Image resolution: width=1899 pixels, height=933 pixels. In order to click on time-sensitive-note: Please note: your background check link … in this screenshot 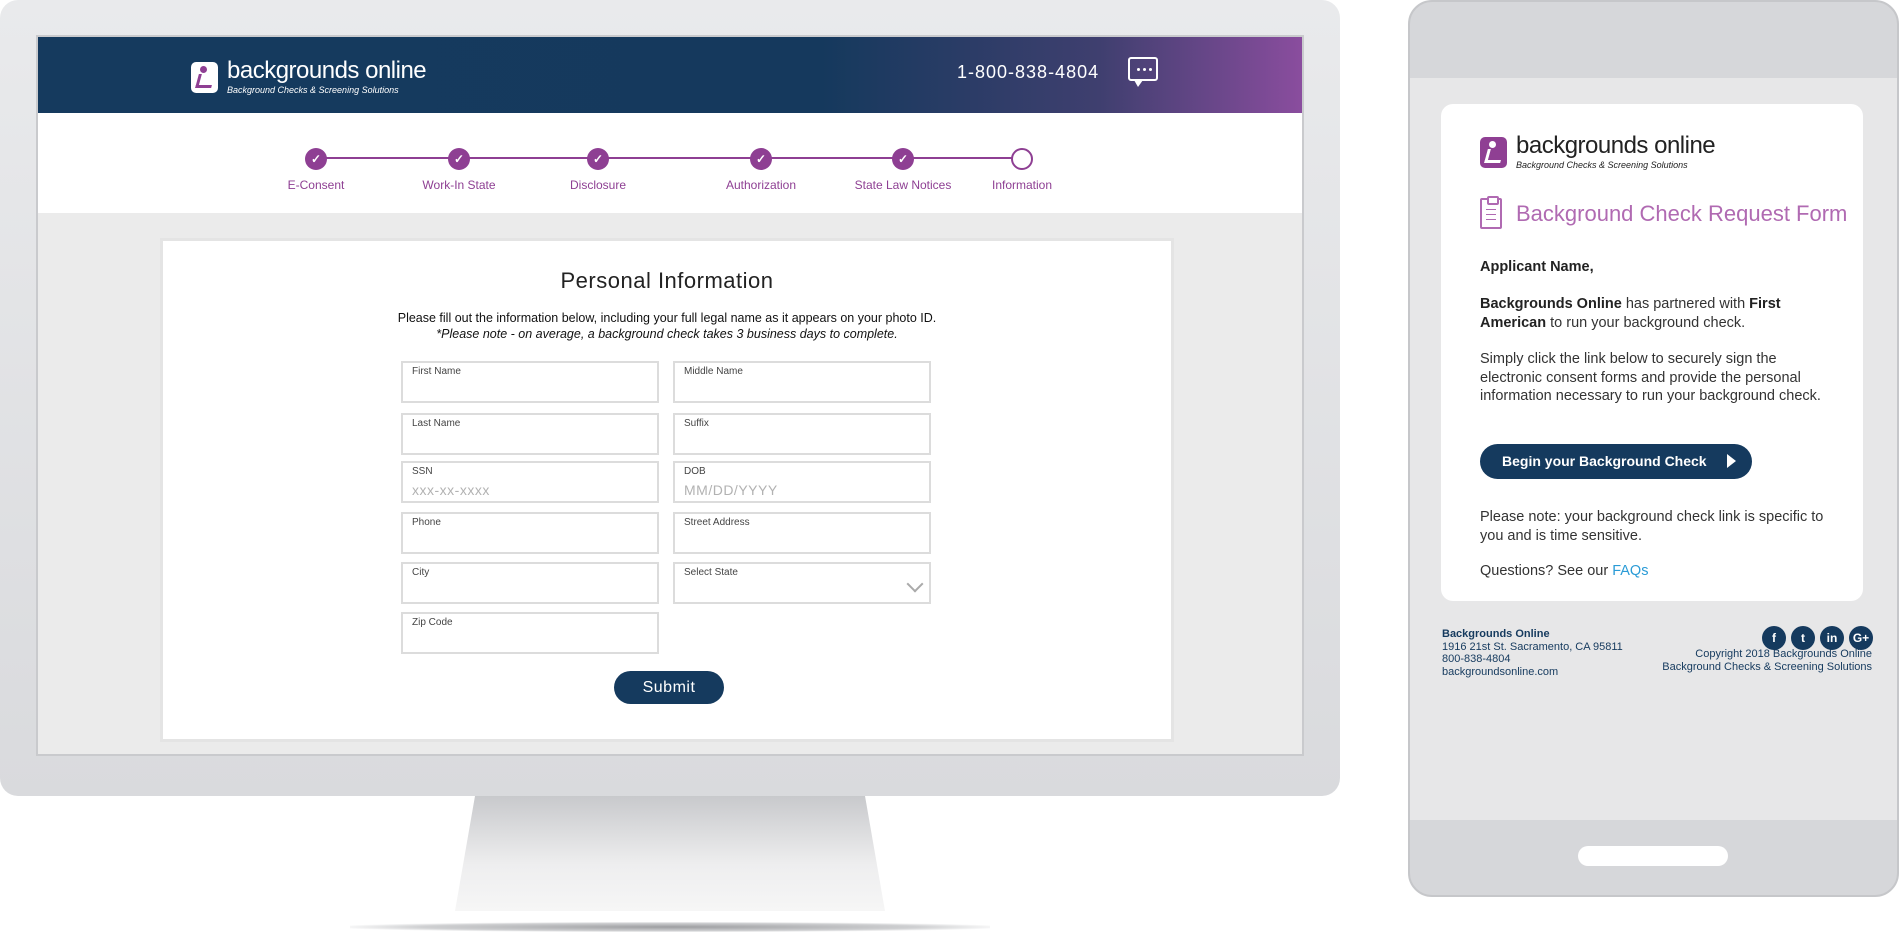, I will do `click(1652, 526)`.